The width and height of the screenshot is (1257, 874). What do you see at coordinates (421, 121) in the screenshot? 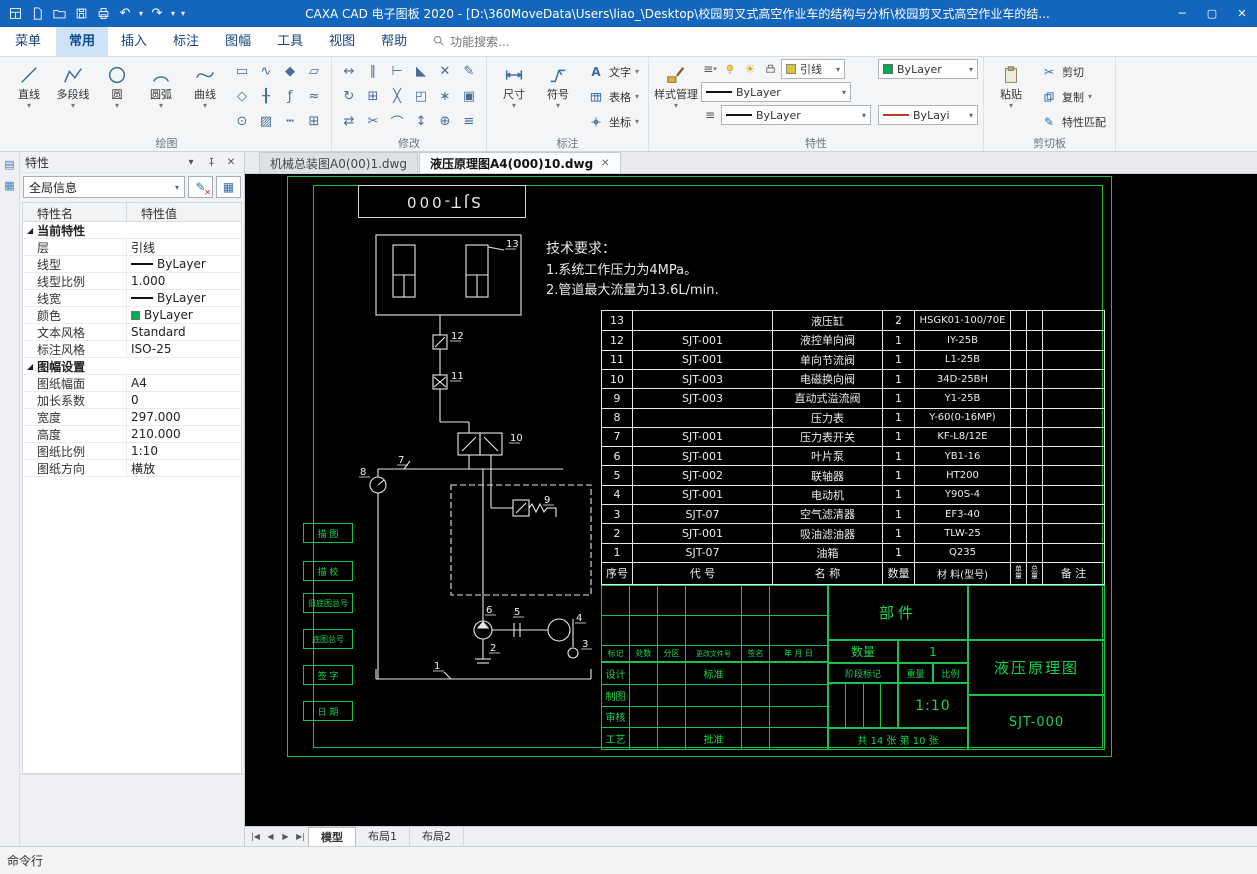
I see `stretch-icon: ↕` at bounding box center [421, 121].